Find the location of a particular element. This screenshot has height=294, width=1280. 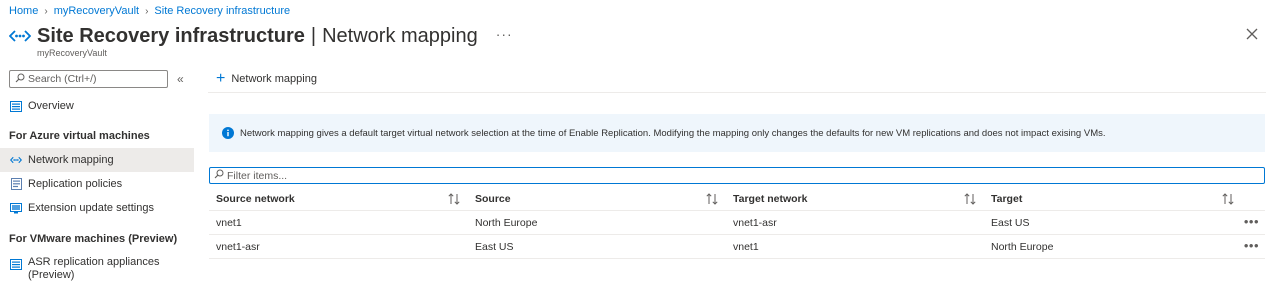

sidebar-item-replication-policies: Replication policies is located at coordinates (97, 184).